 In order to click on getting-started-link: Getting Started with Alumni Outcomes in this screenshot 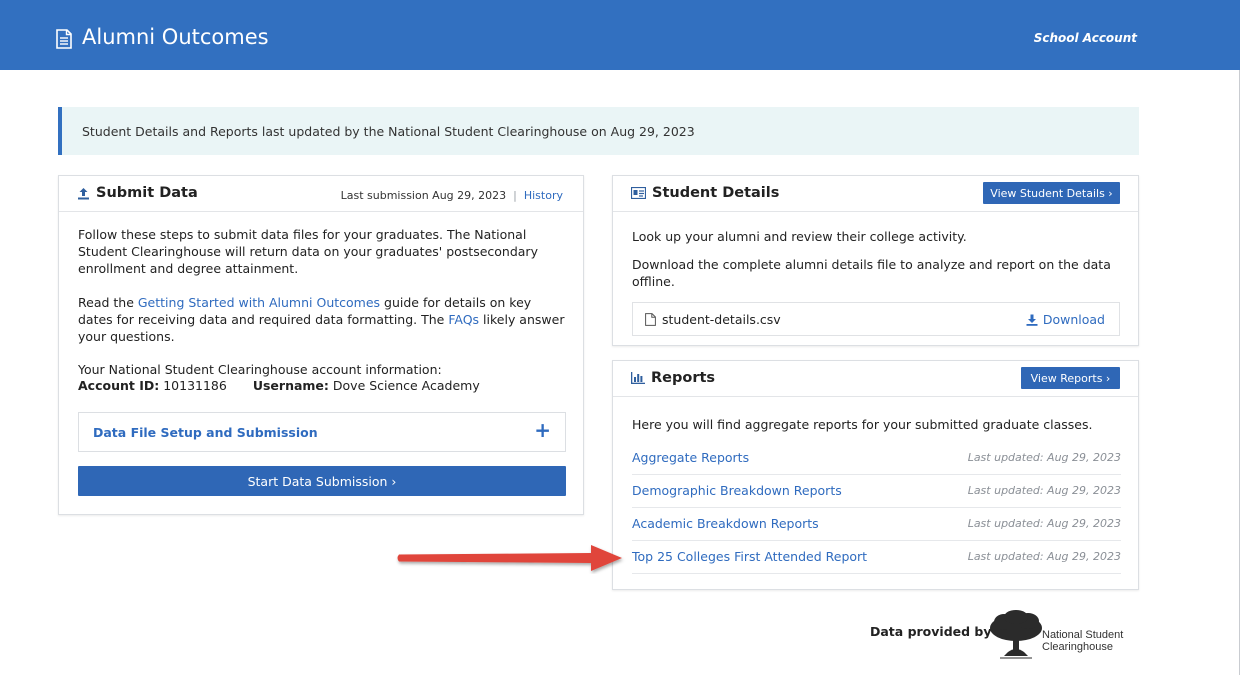, I will do `click(259, 302)`.